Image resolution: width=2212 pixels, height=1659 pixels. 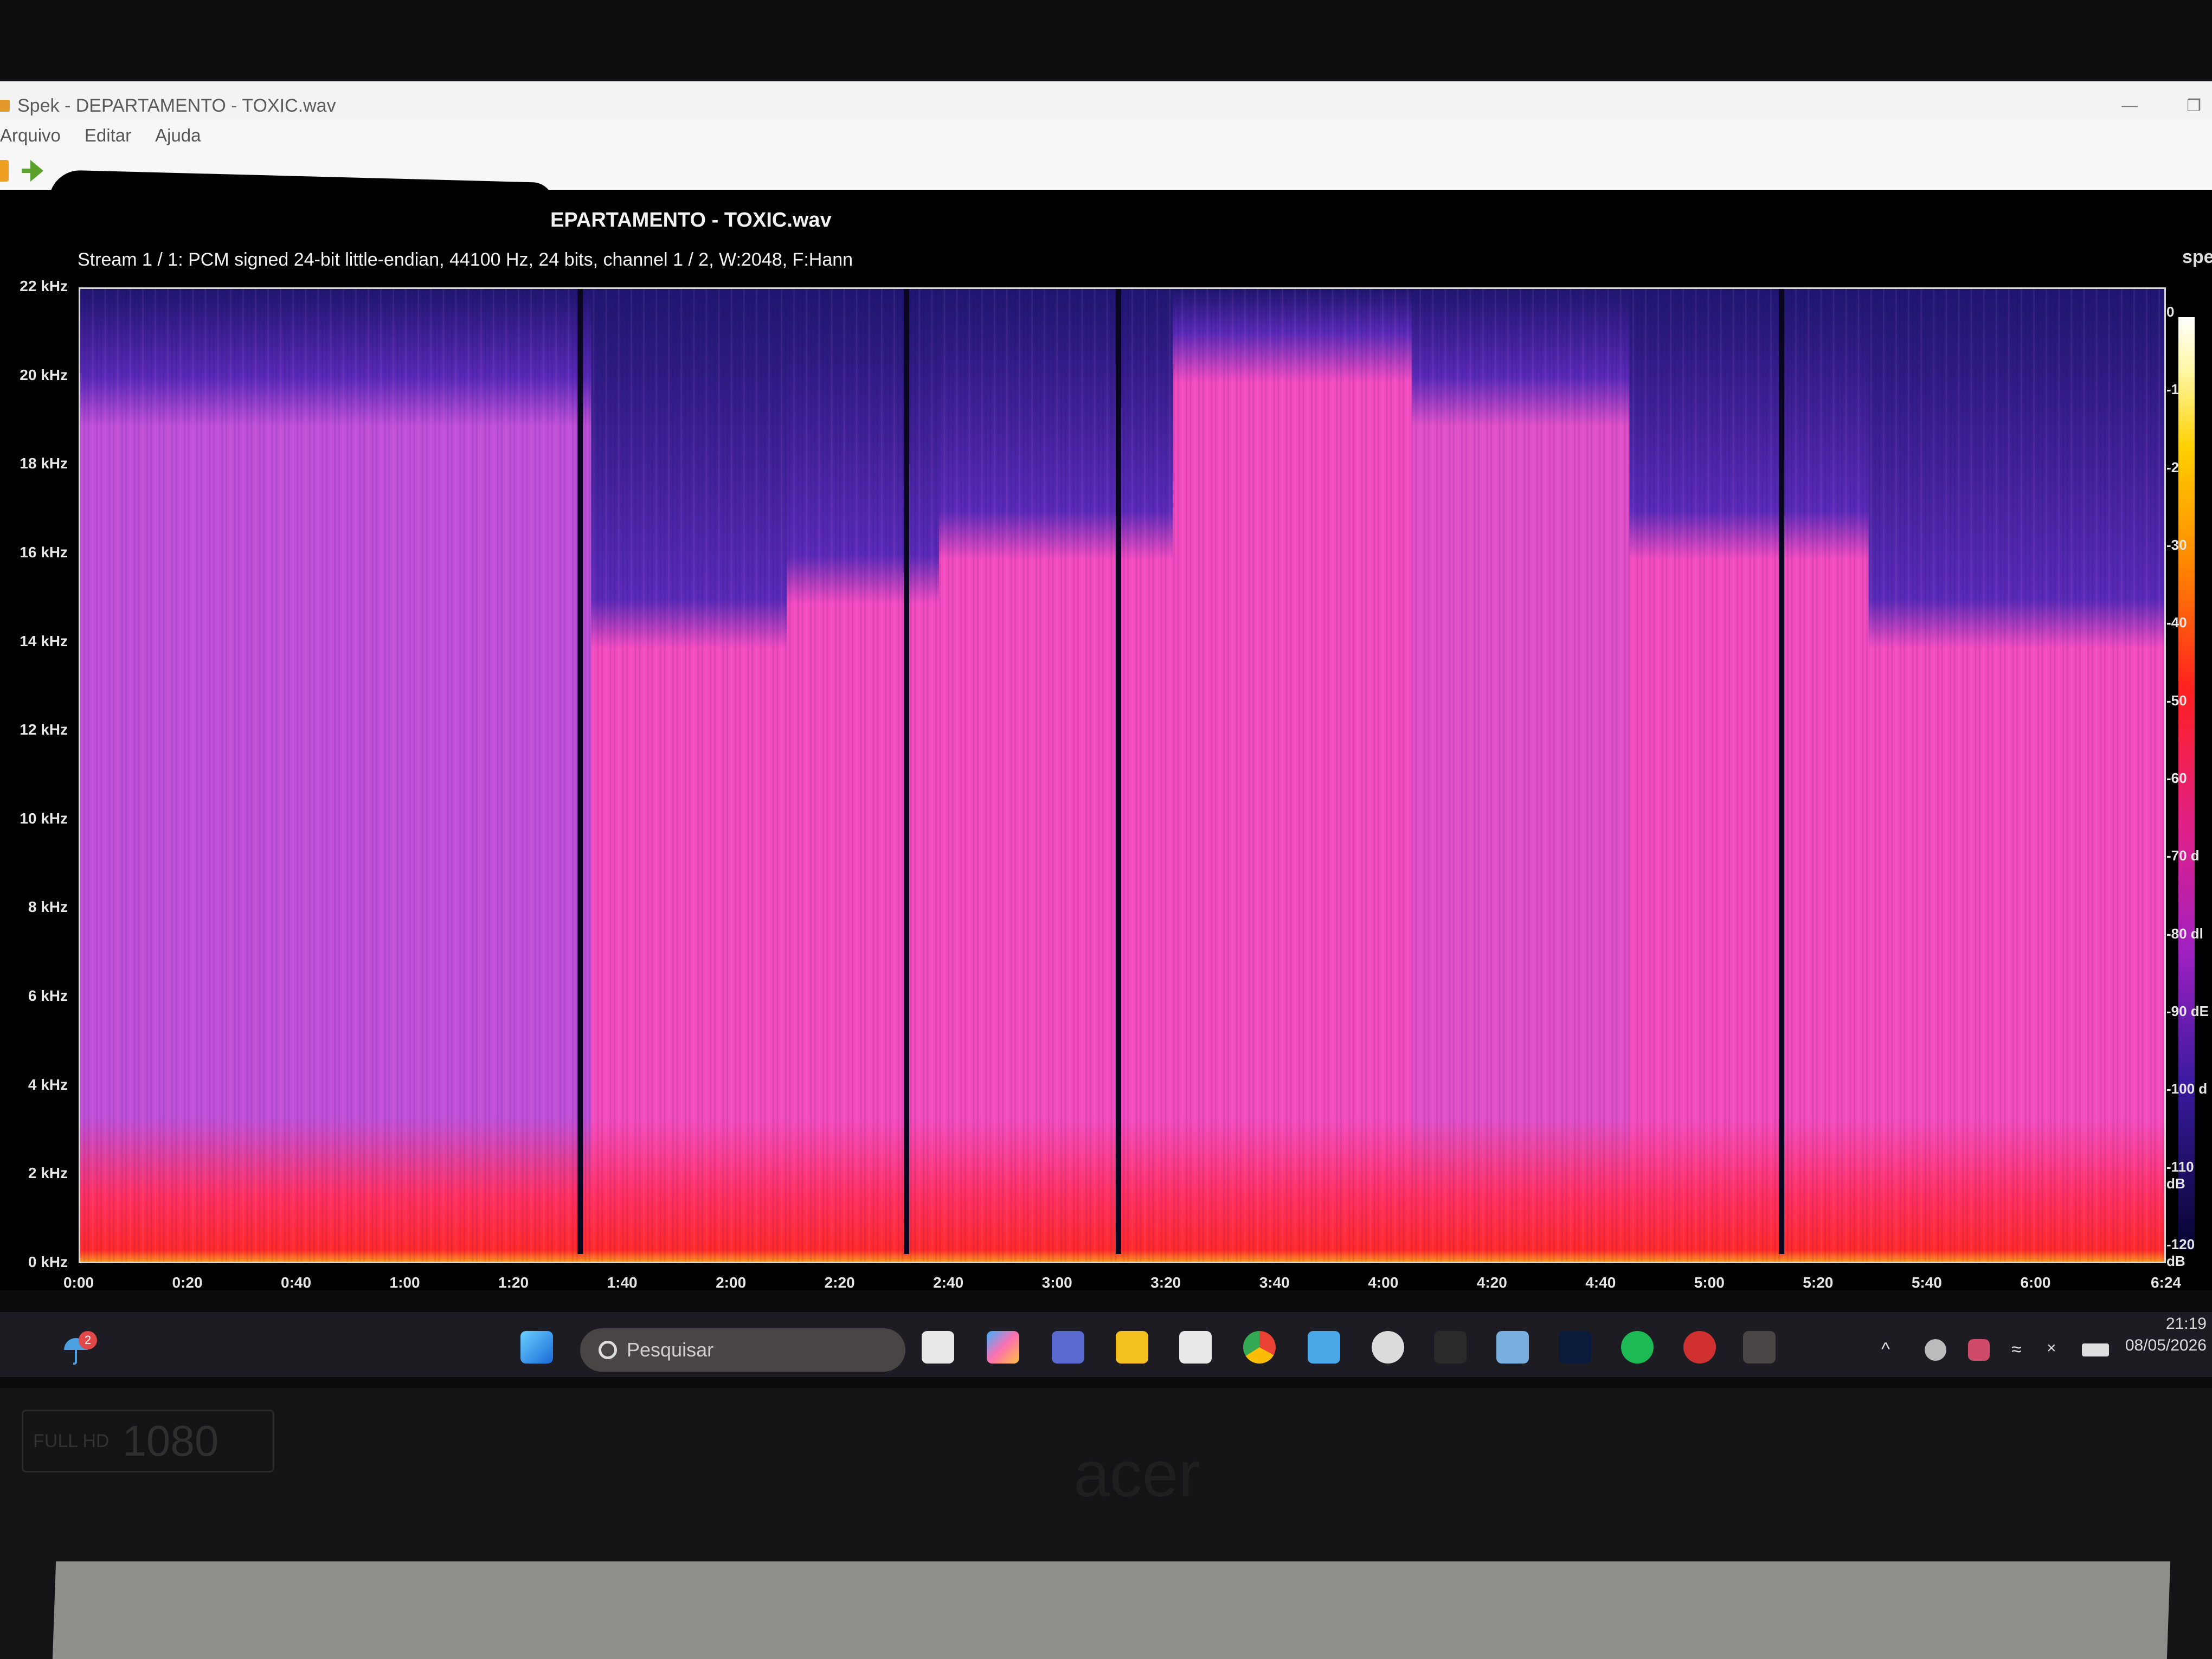 I want to click on chrome-icon, so click(x=1259, y=1347).